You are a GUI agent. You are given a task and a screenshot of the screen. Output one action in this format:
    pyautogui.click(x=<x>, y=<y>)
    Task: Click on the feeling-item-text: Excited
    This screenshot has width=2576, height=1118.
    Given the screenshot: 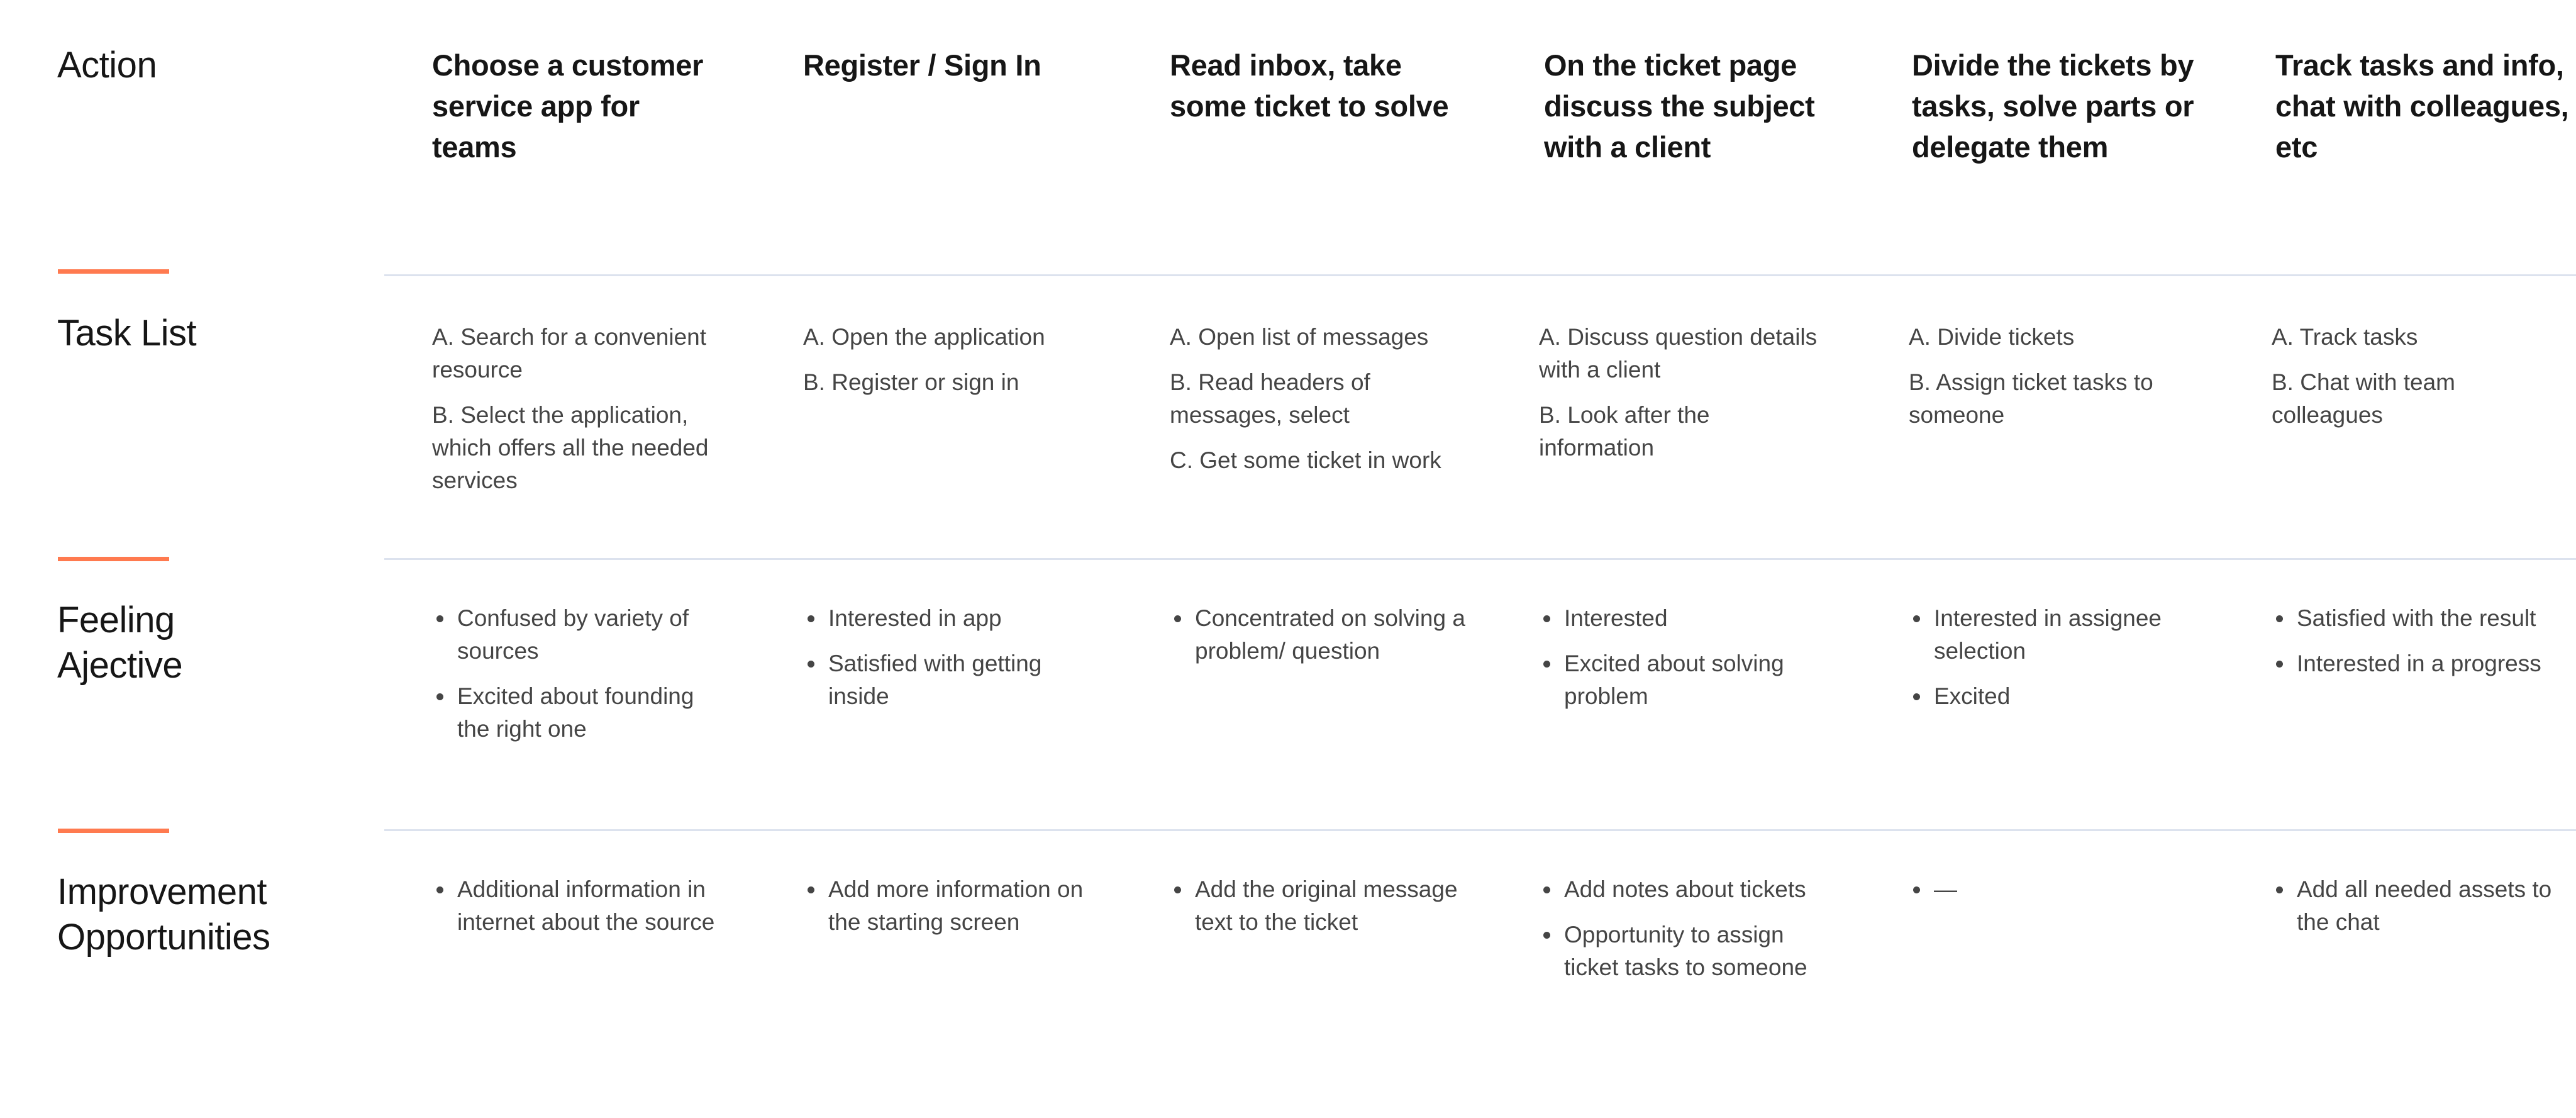 What is the action you would take?
    pyautogui.click(x=1972, y=696)
    